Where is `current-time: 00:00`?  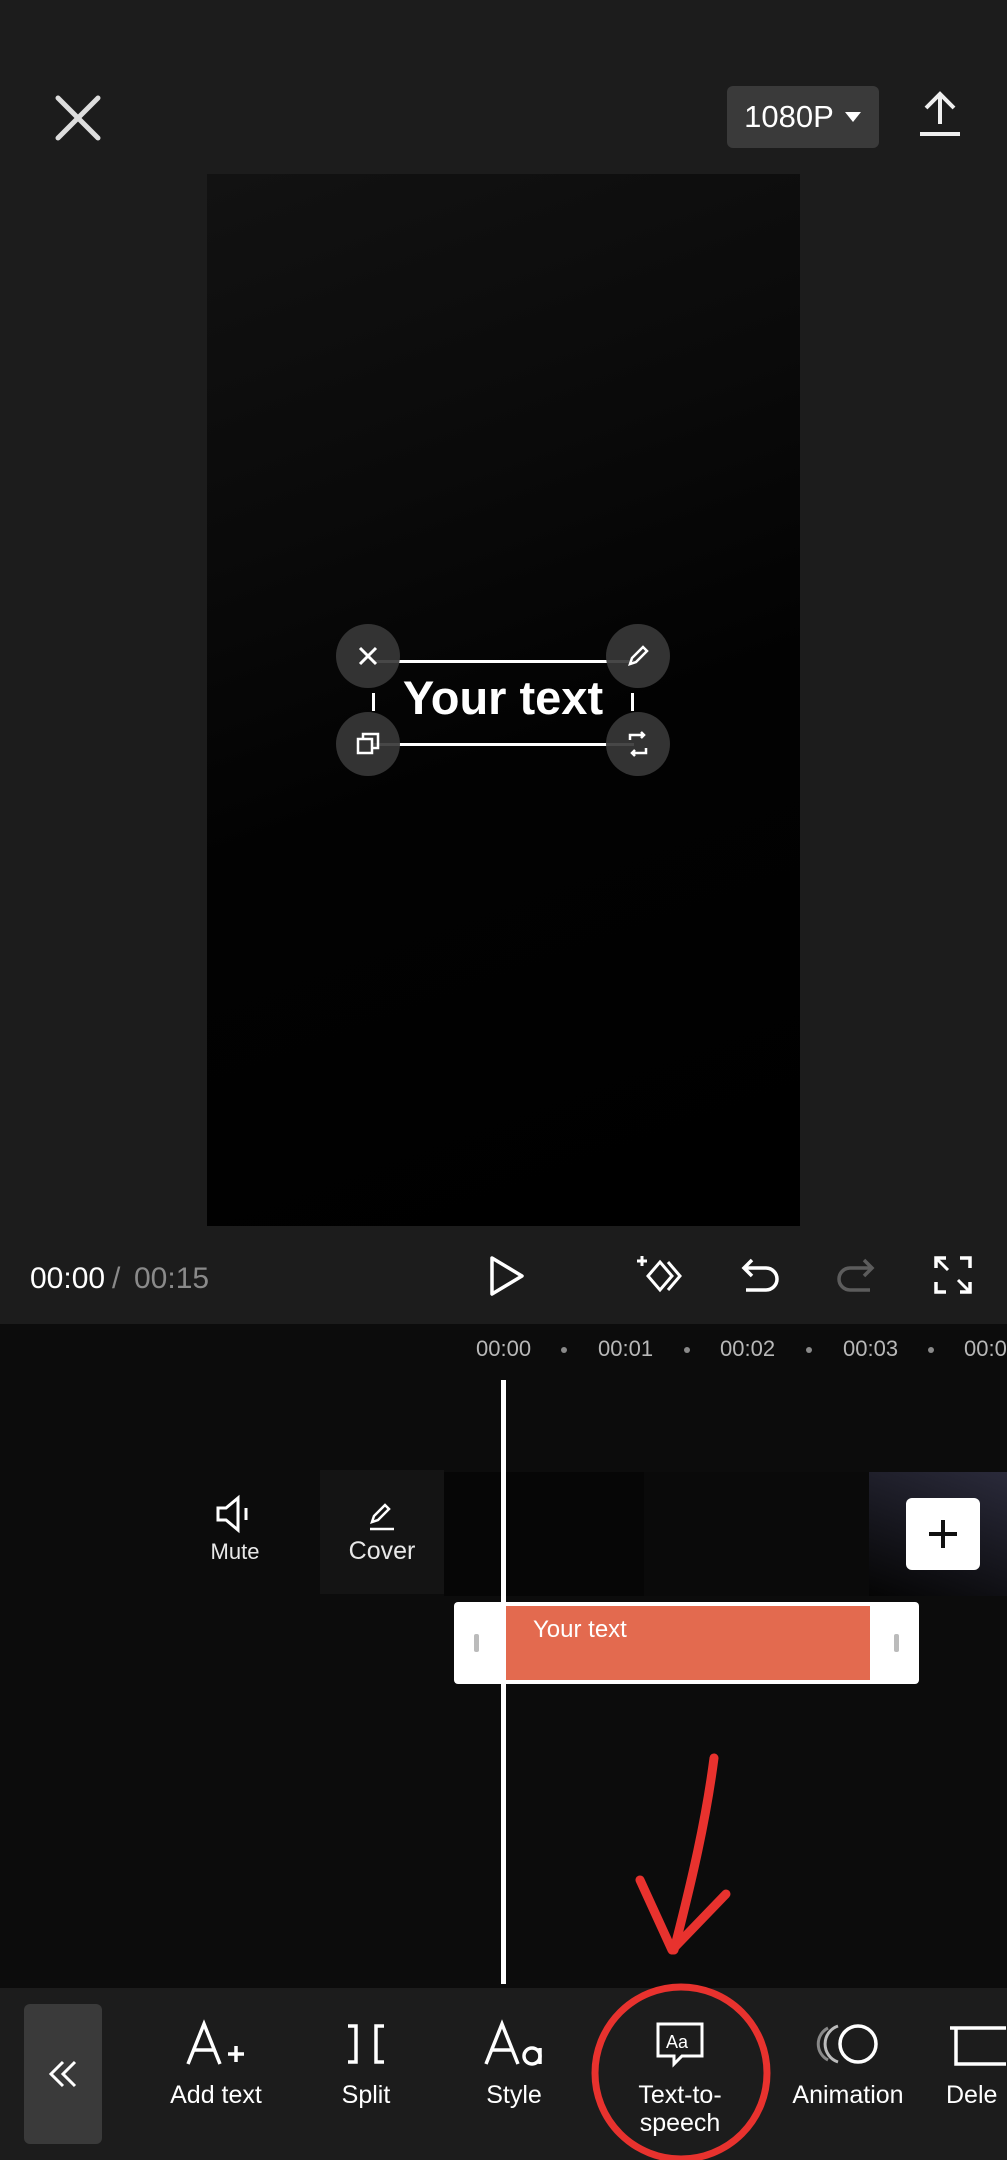 current-time: 00:00 is located at coordinates (68, 1278).